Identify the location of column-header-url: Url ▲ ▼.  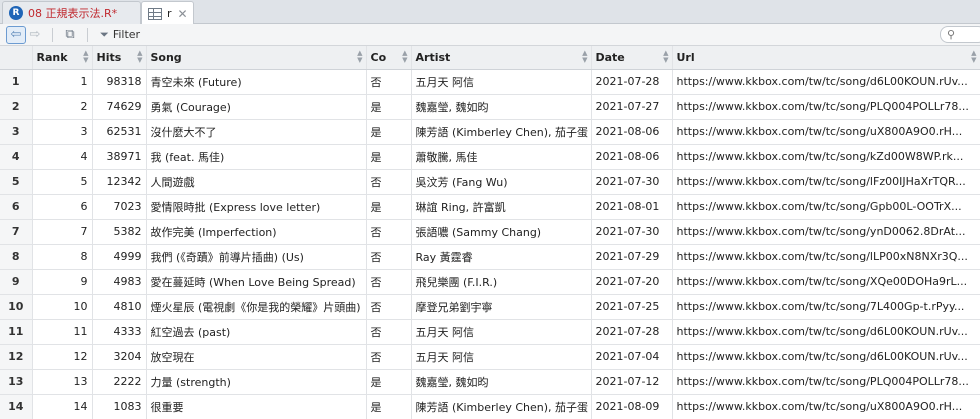
(826, 58).